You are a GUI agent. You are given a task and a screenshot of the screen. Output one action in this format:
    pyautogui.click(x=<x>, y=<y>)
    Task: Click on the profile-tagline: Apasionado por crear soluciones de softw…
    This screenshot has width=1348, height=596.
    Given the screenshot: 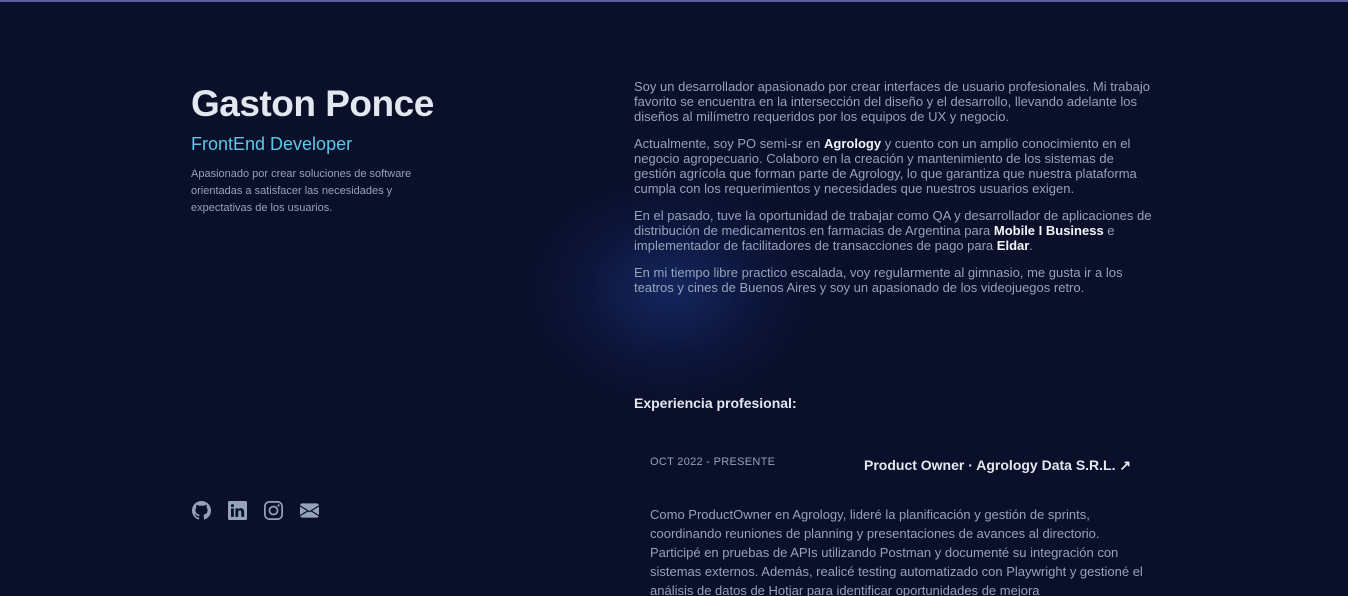 What is the action you would take?
    pyautogui.click(x=301, y=191)
    